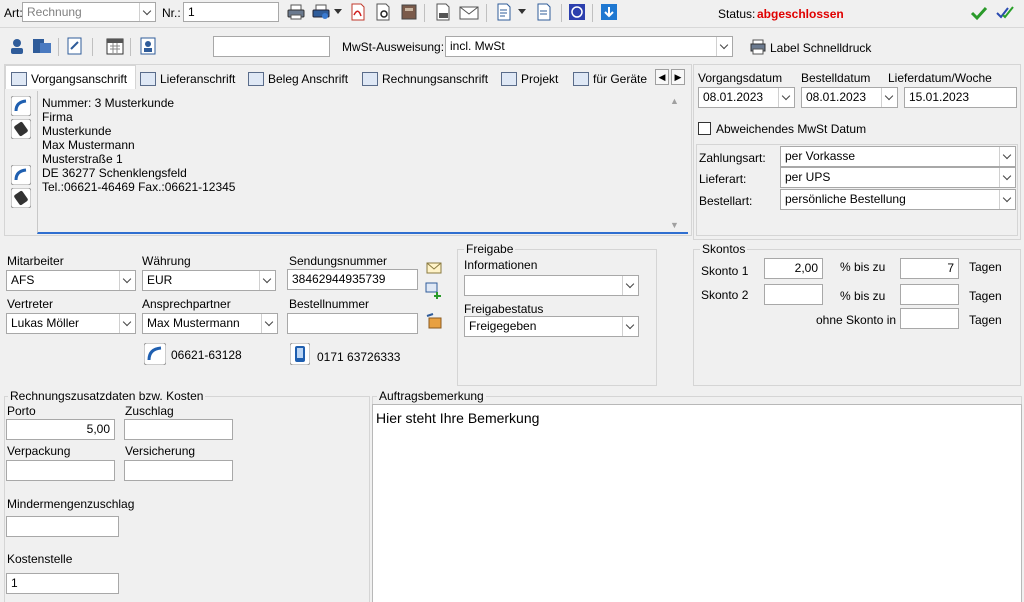  What do you see at coordinates (929, 294) in the screenshot?
I see `skonto2-days-input` at bounding box center [929, 294].